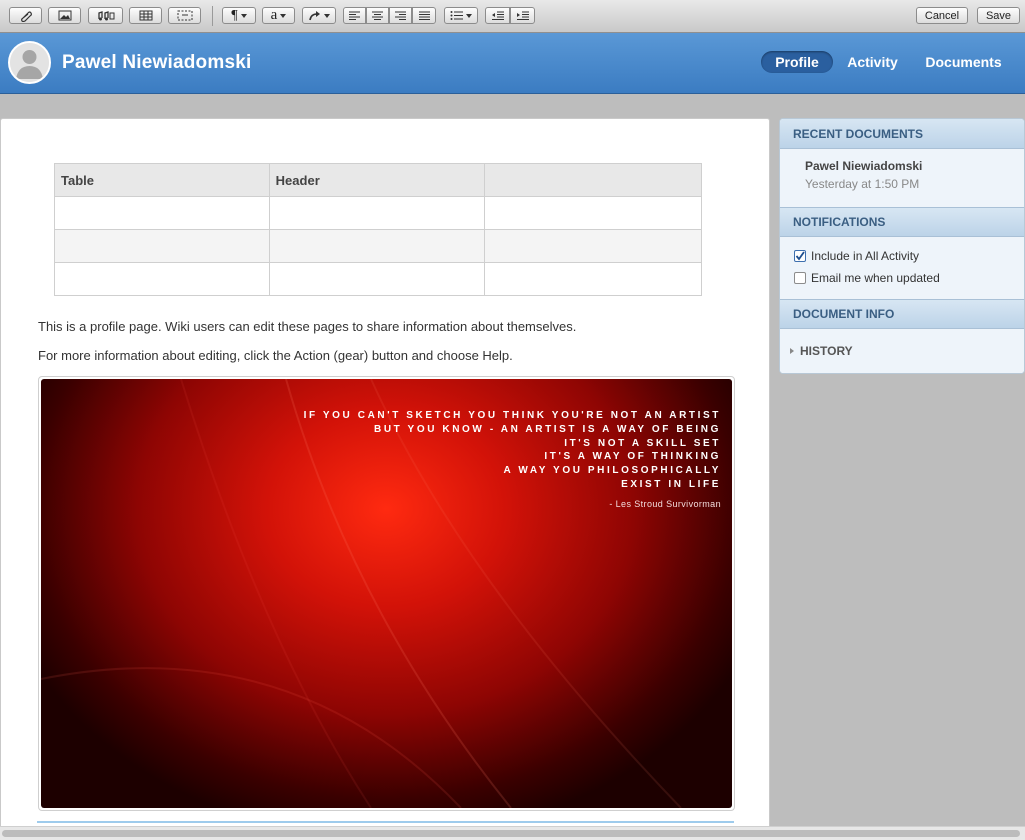  I want to click on align-left-icon, so click(354, 15).